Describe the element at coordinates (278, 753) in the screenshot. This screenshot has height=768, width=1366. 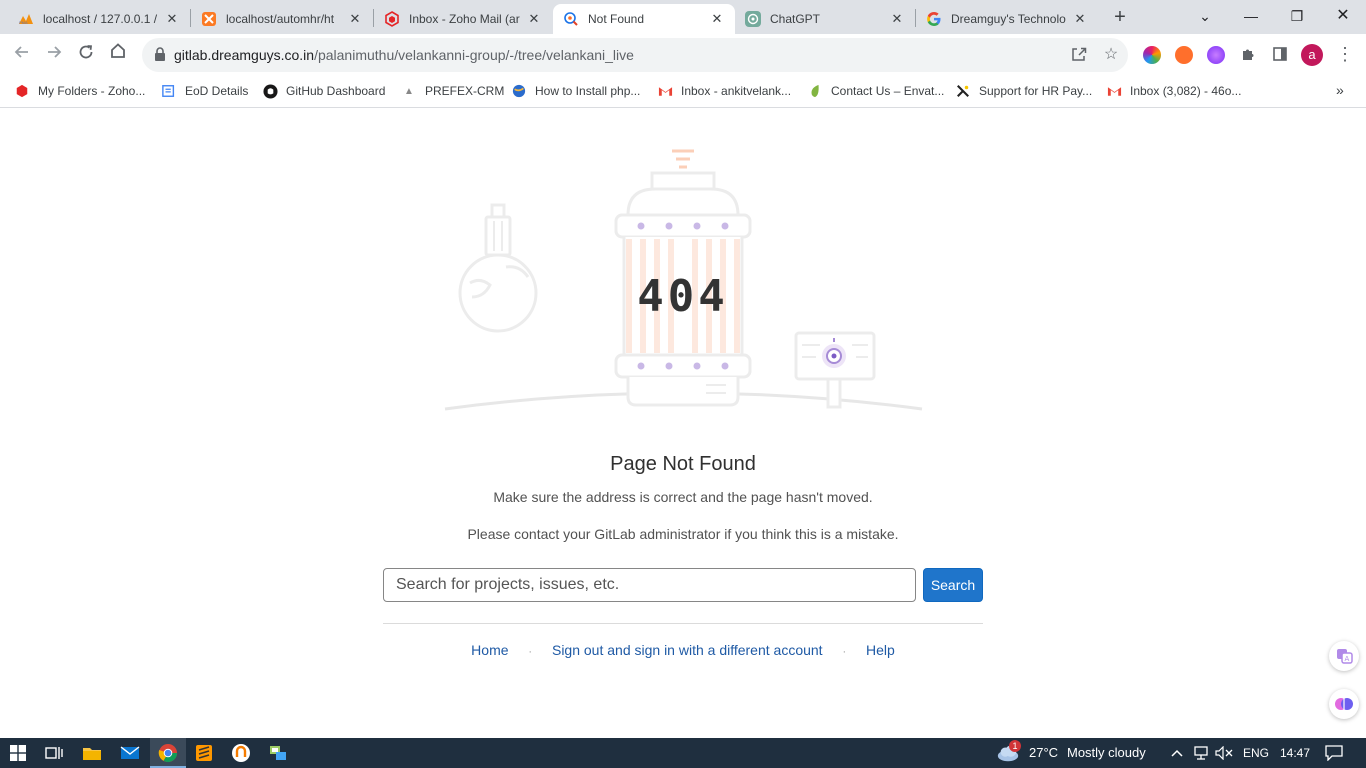
I see `network-tool-icon` at that location.